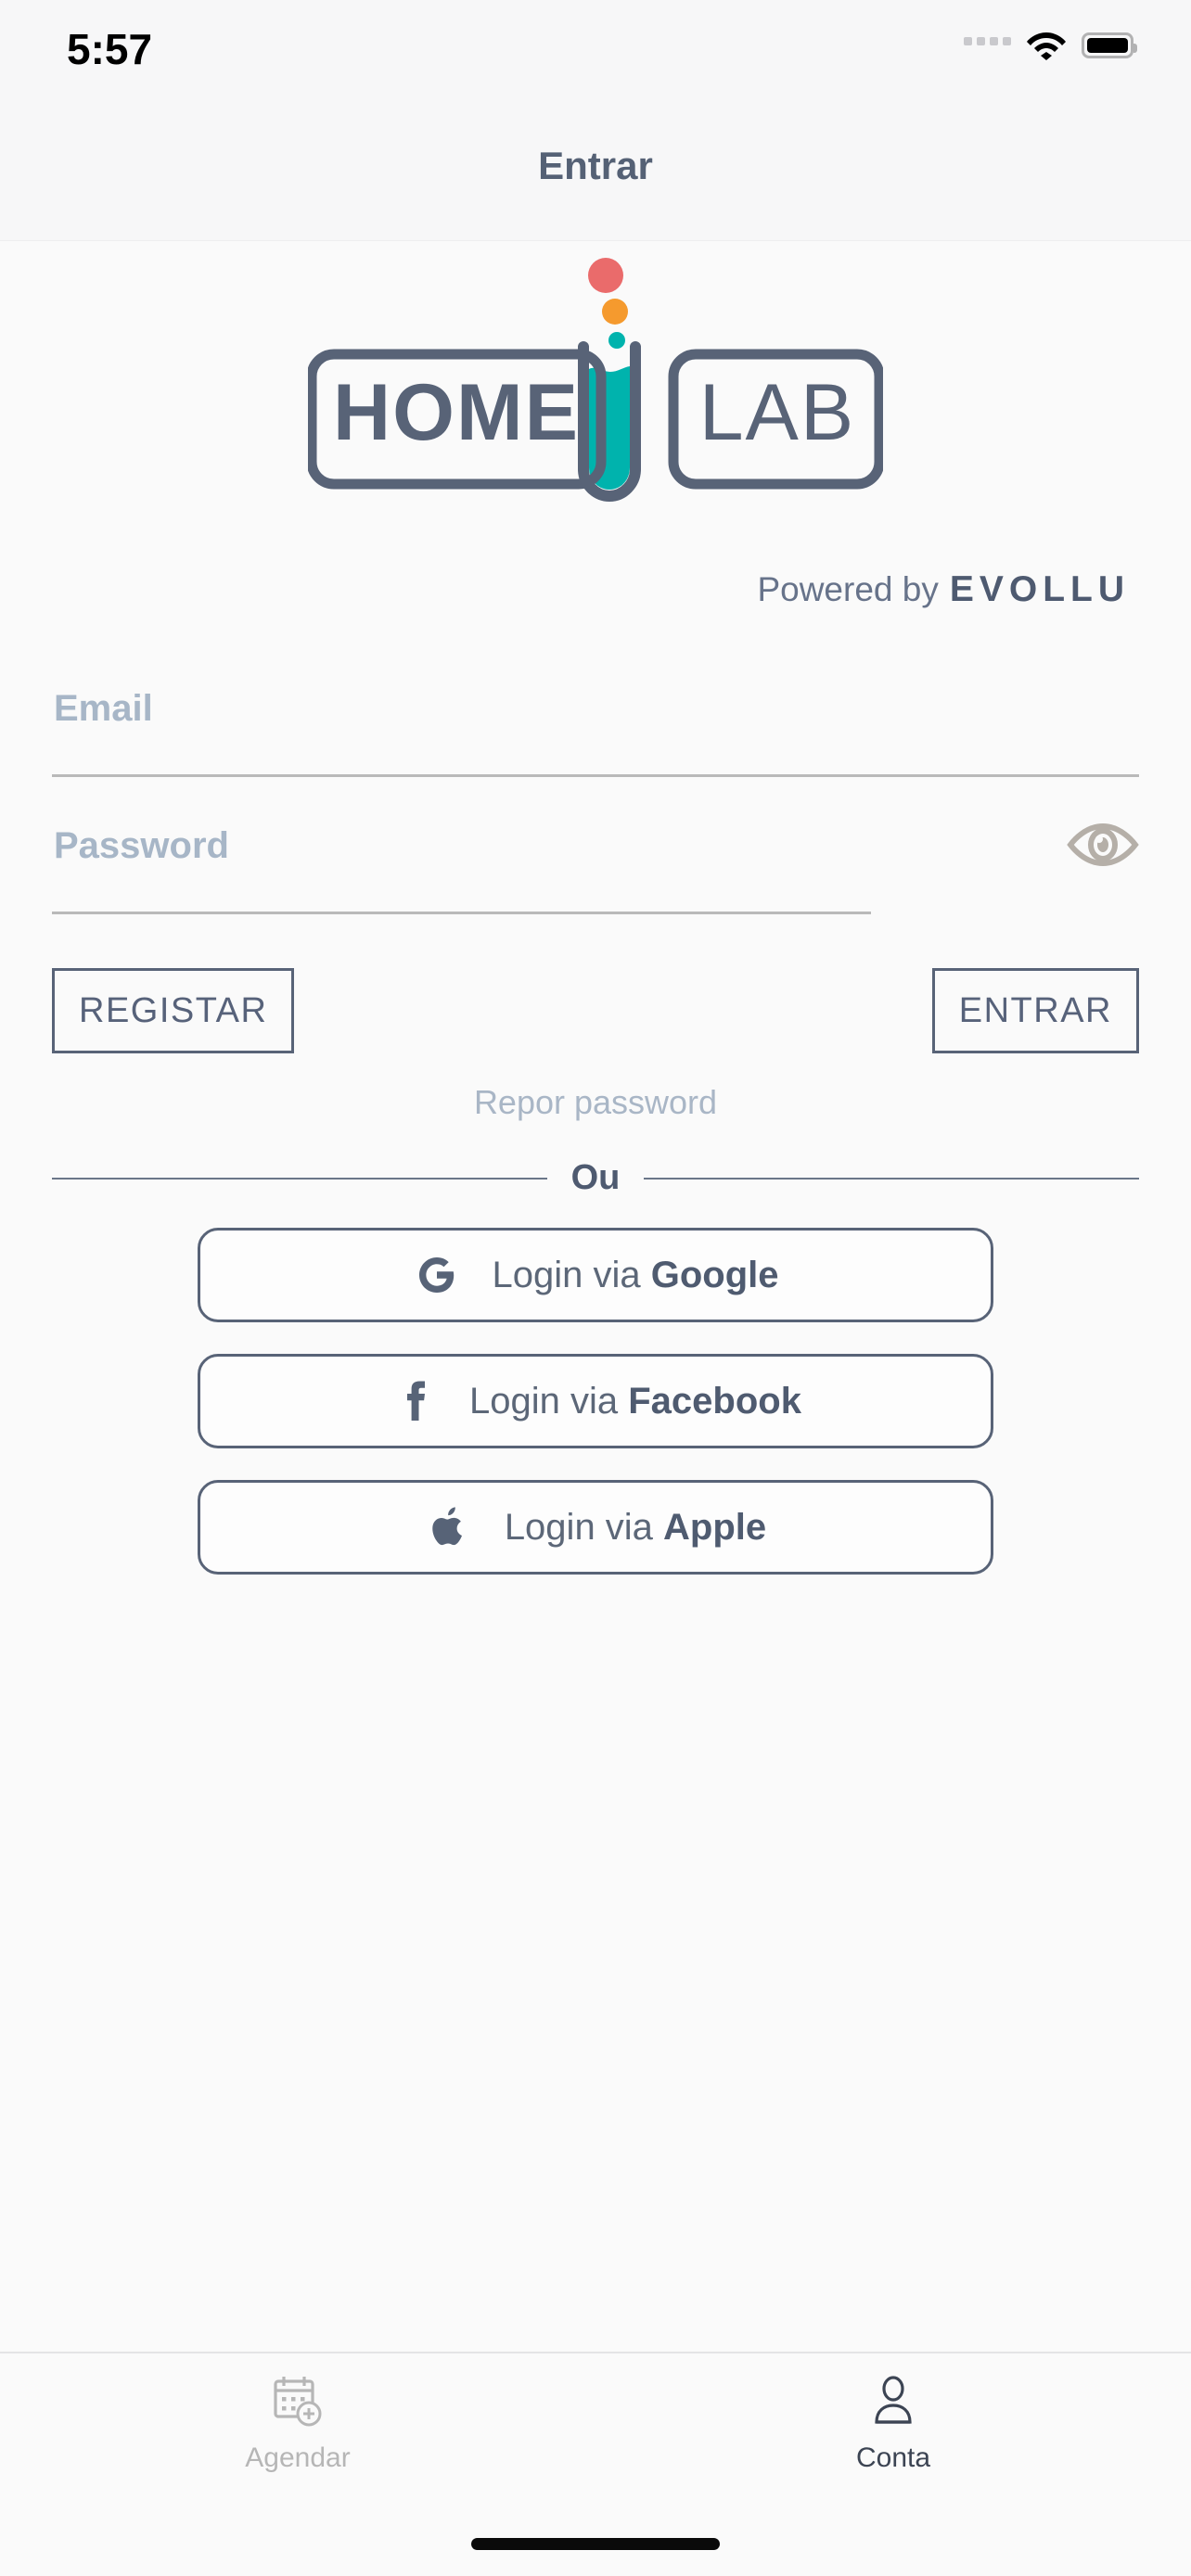 The height and width of the screenshot is (2576, 1191). I want to click on homelab-test-tube-logo: HOME LAB, so click(595, 388).